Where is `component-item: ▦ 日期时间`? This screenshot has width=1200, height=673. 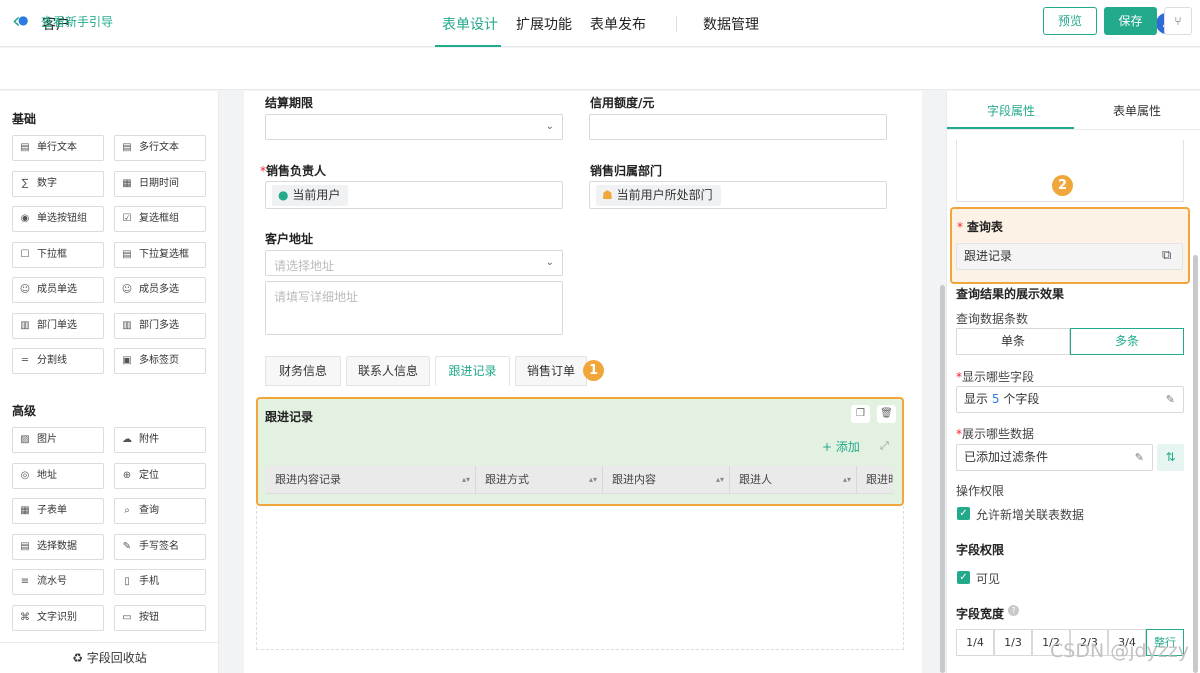
component-item: ▦ 日期时间 is located at coordinates (160, 183).